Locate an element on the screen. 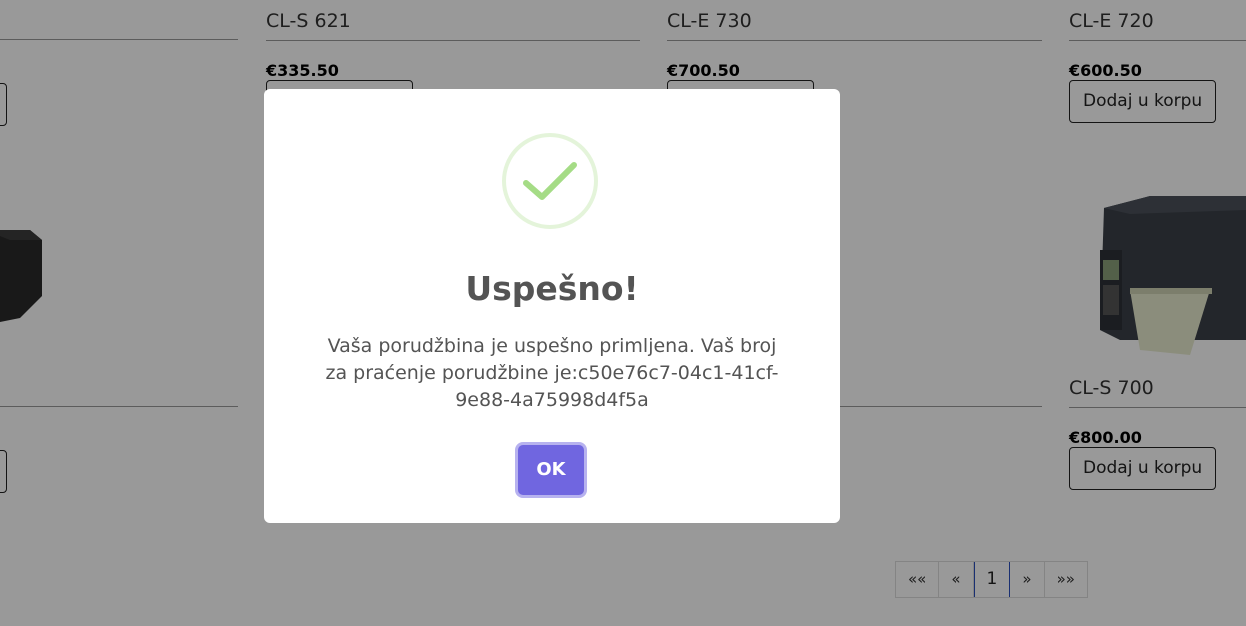  ok-button: OK is located at coordinates (551, 470).